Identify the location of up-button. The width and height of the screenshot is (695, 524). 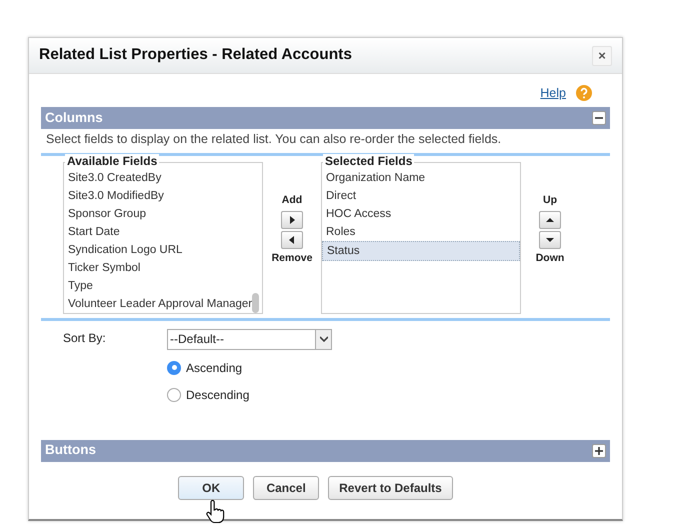
(550, 219).